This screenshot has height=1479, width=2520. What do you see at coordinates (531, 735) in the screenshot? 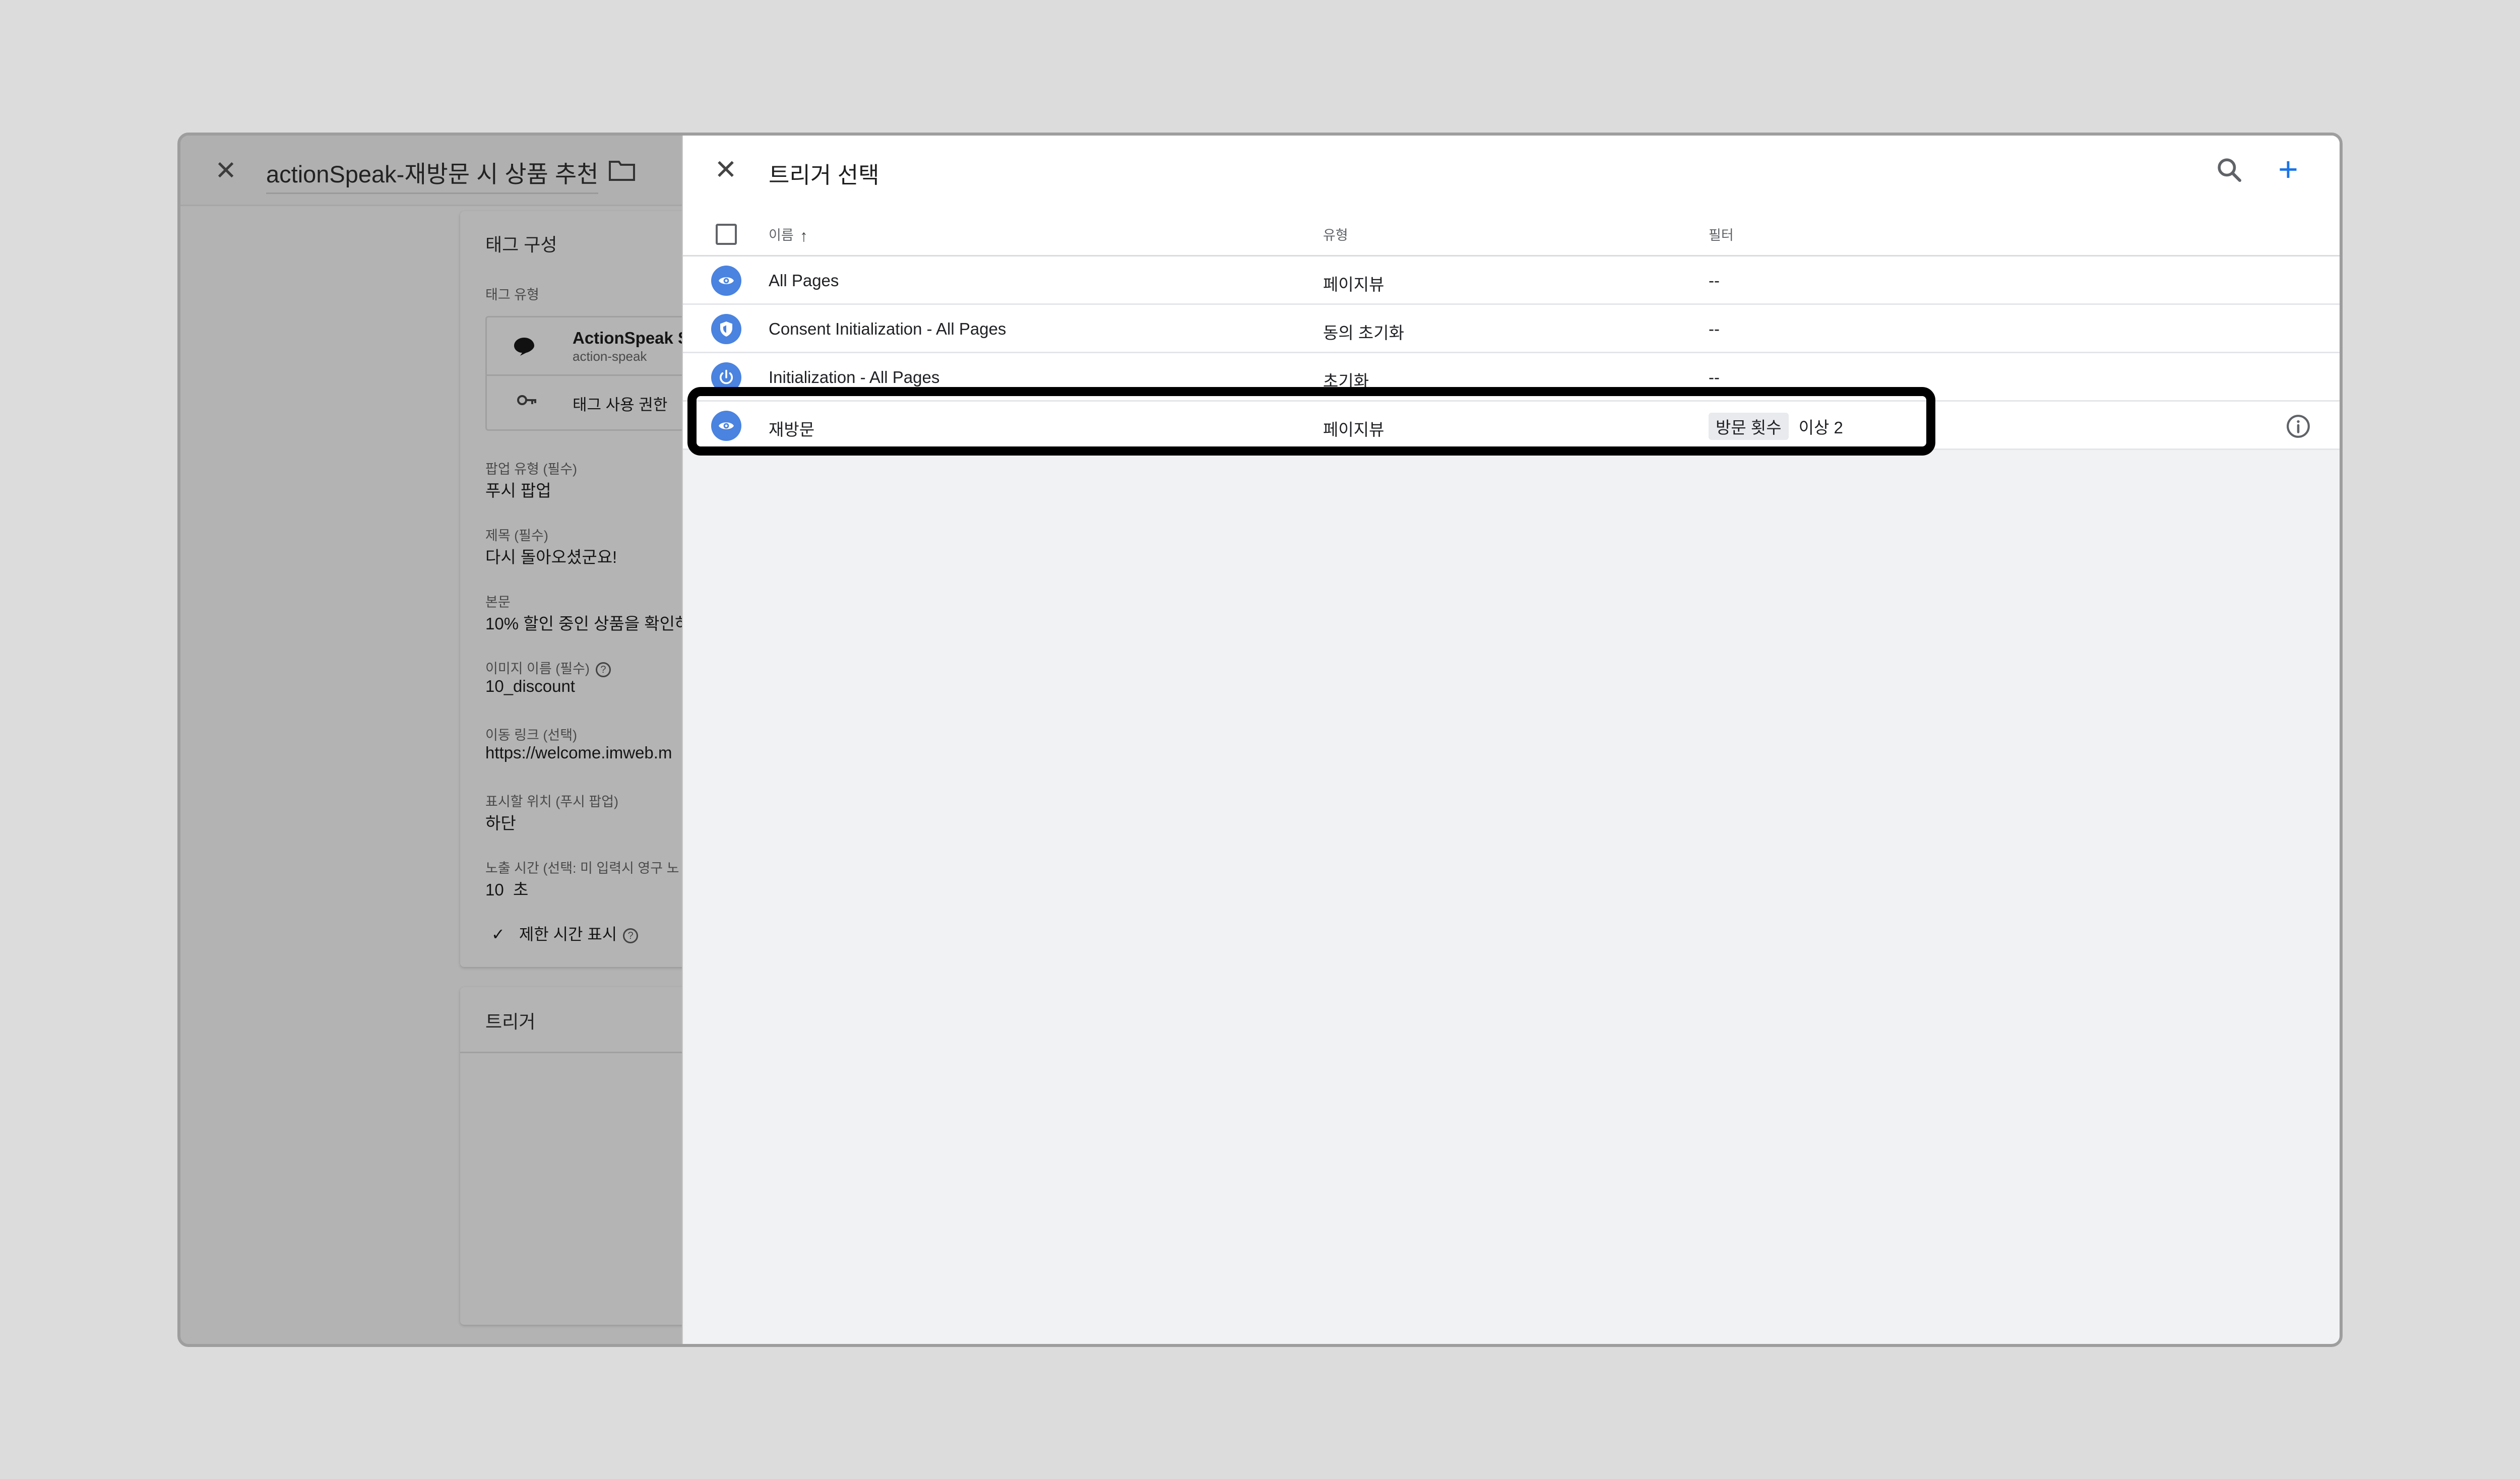
I see `field-label: 이동 링크 (선택)` at bounding box center [531, 735].